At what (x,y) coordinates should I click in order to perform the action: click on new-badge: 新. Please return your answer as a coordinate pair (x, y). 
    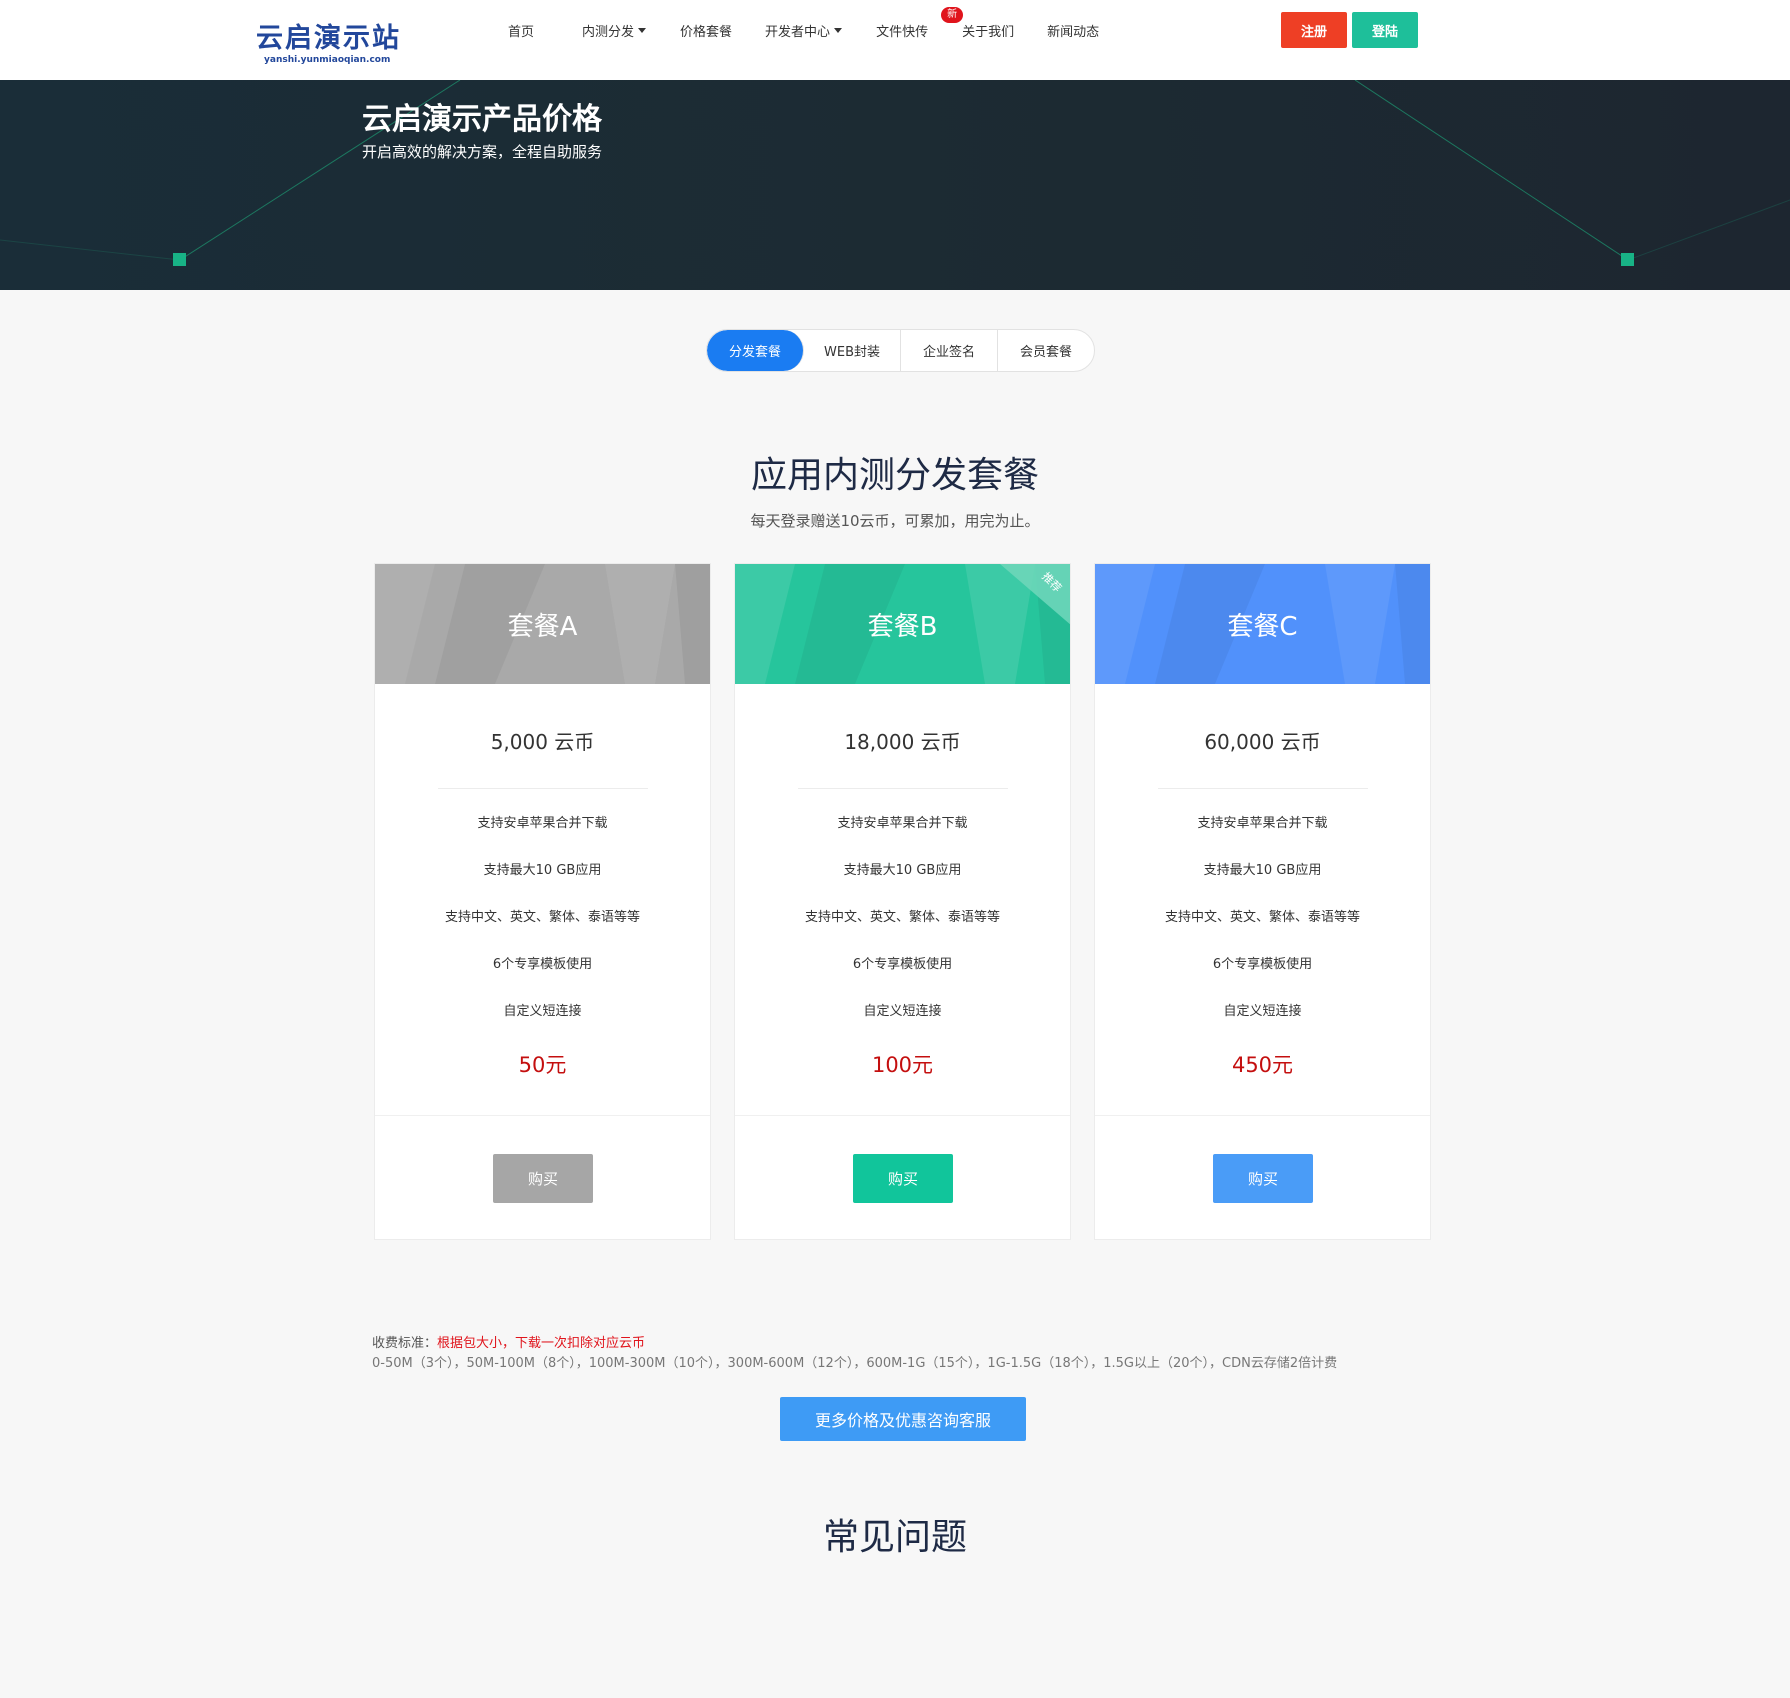
    Looking at the image, I should click on (952, 14).